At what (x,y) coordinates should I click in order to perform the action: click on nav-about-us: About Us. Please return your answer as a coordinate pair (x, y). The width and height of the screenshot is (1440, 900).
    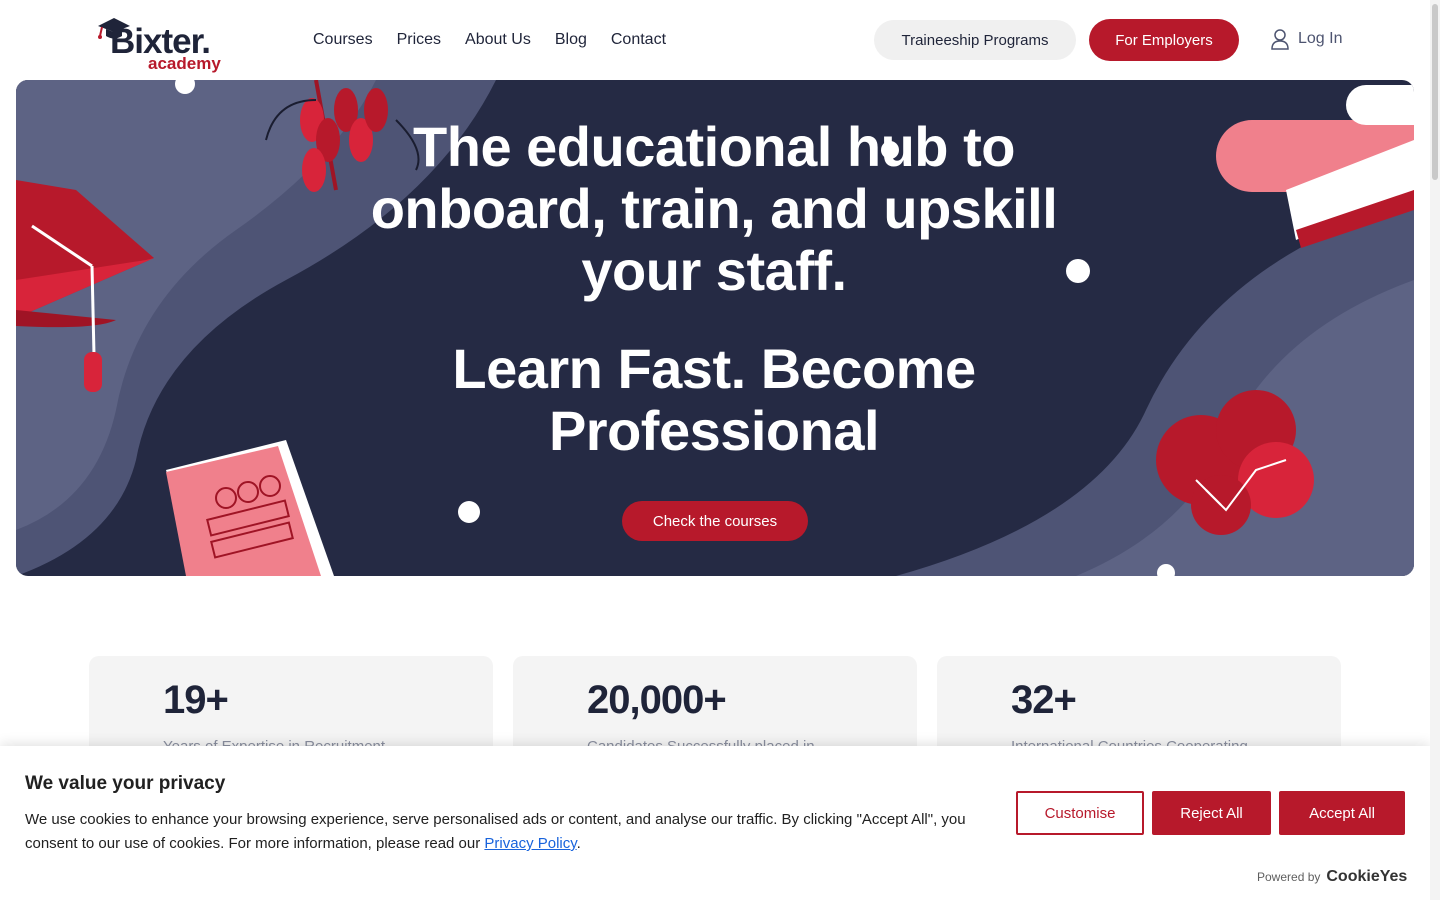
    Looking at the image, I should click on (498, 40).